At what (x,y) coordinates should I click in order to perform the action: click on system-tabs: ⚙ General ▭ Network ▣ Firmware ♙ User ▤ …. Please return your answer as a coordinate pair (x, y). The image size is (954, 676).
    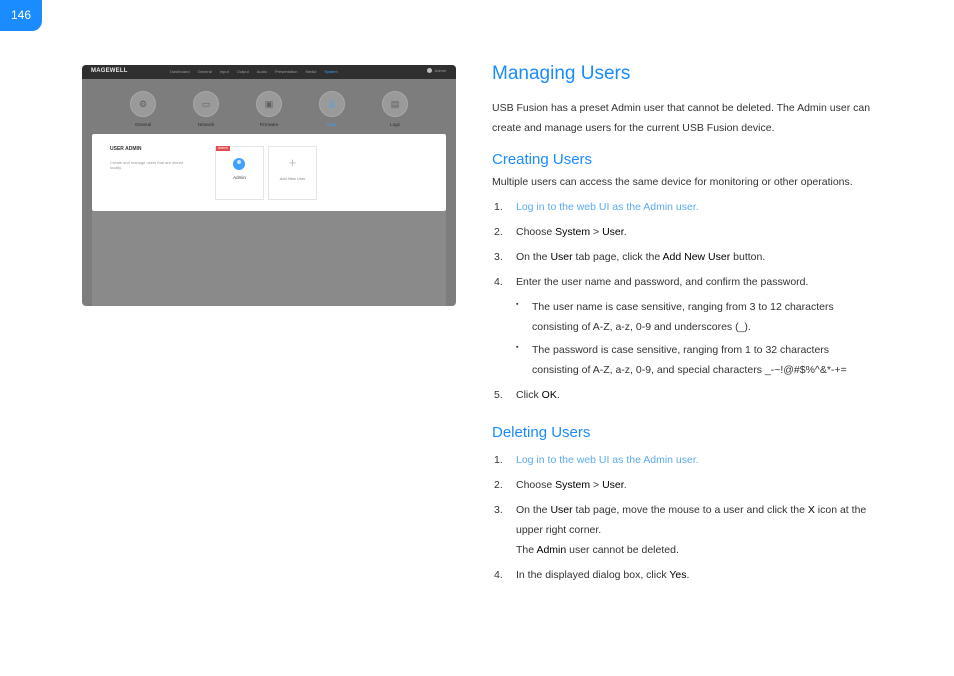
    Looking at the image, I should click on (269, 111).